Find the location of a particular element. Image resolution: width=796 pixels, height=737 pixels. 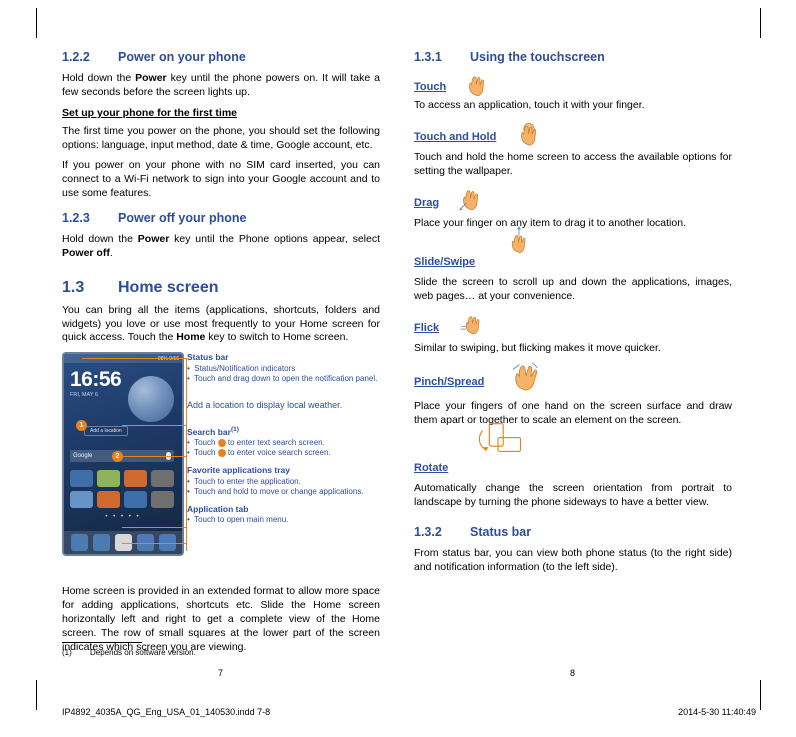

tray-contacts-icon is located at coordinates (101, 543).